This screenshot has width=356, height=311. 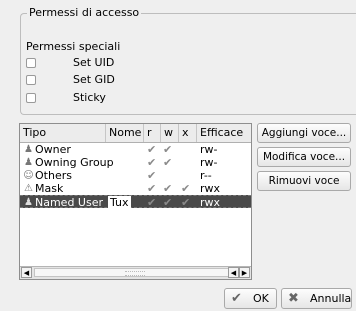 I want to click on cancel-label: Annulla, so click(x=331, y=298).